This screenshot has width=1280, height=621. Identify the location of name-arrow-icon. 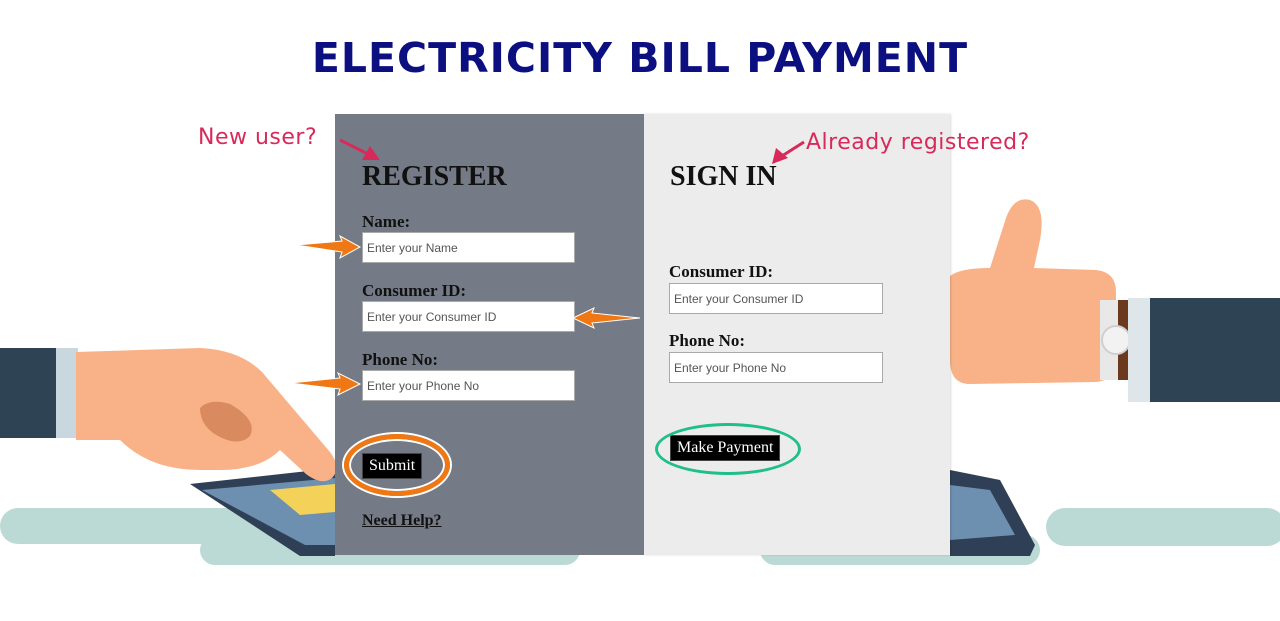
(328, 247).